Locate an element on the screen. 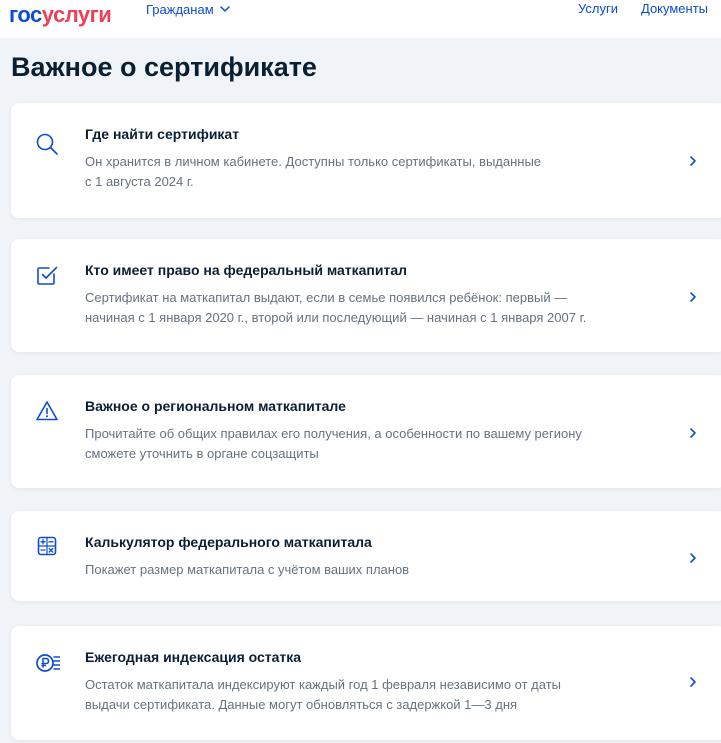  top-header: госуслуги Гражданам Услуги Документы is located at coordinates (360, 19).